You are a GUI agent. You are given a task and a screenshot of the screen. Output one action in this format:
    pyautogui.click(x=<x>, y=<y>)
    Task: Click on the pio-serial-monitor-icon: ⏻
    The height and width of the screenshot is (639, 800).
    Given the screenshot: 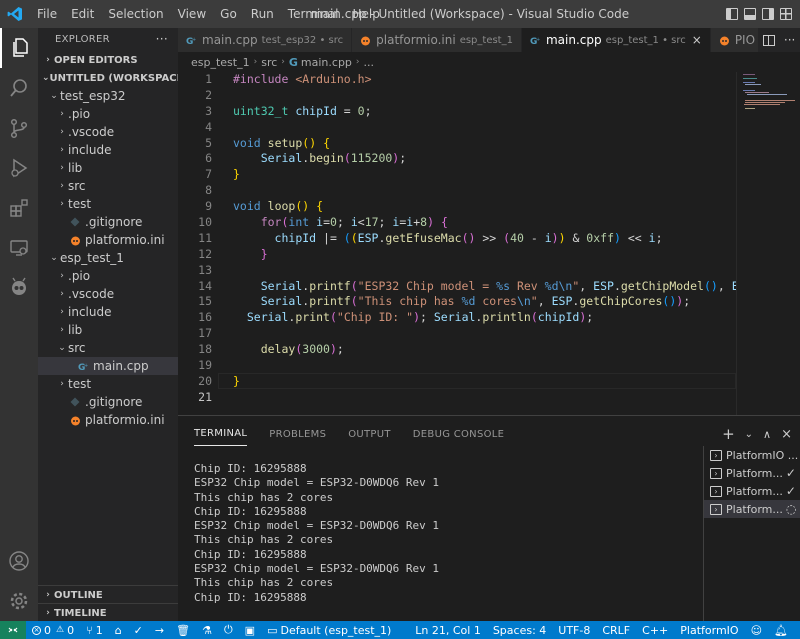 What is the action you would take?
    pyautogui.click(x=228, y=630)
    